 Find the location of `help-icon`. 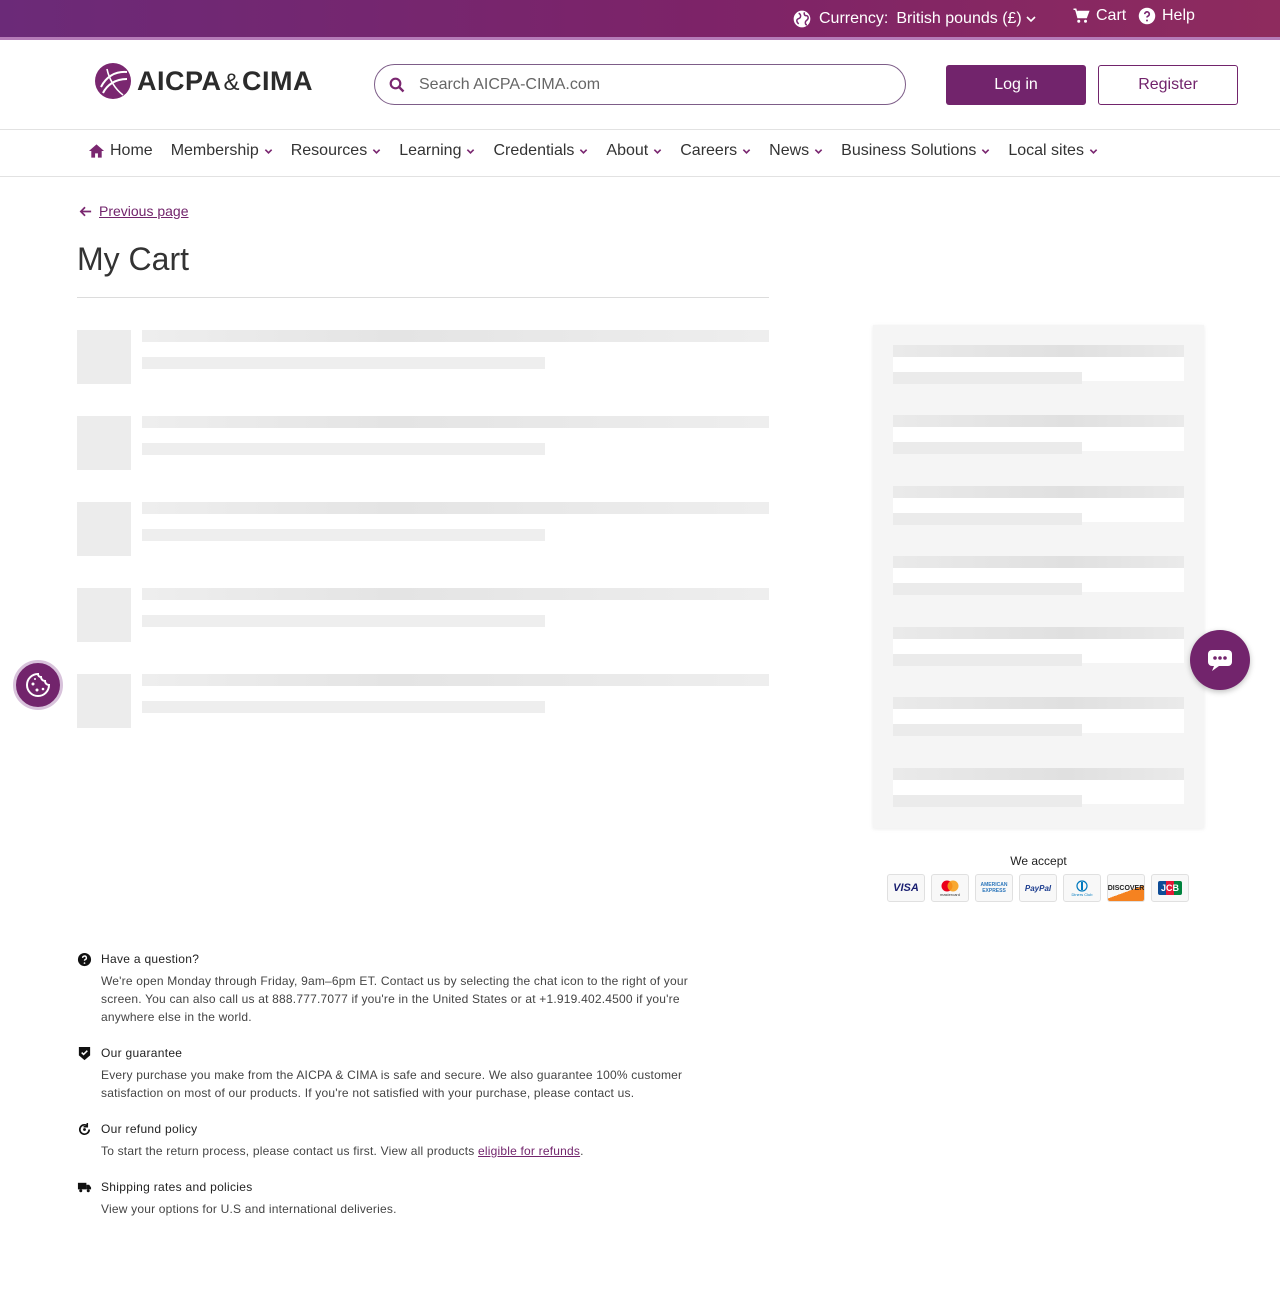

help-icon is located at coordinates (1147, 16).